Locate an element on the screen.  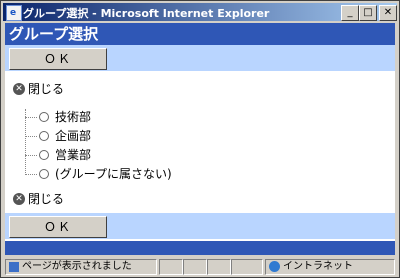
group-label: 営業部 is located at coordinates (73, 155).